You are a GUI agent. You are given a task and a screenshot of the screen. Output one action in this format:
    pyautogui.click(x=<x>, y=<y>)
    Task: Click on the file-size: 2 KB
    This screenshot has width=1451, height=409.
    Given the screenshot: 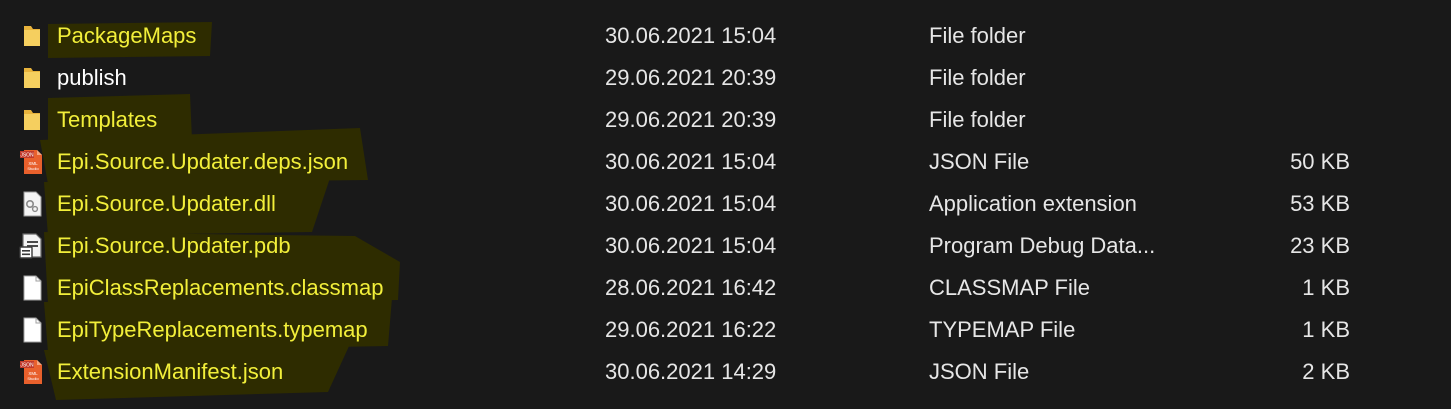 What is the action you would take?
    pyautogui.click(x=1326, y=371)
    